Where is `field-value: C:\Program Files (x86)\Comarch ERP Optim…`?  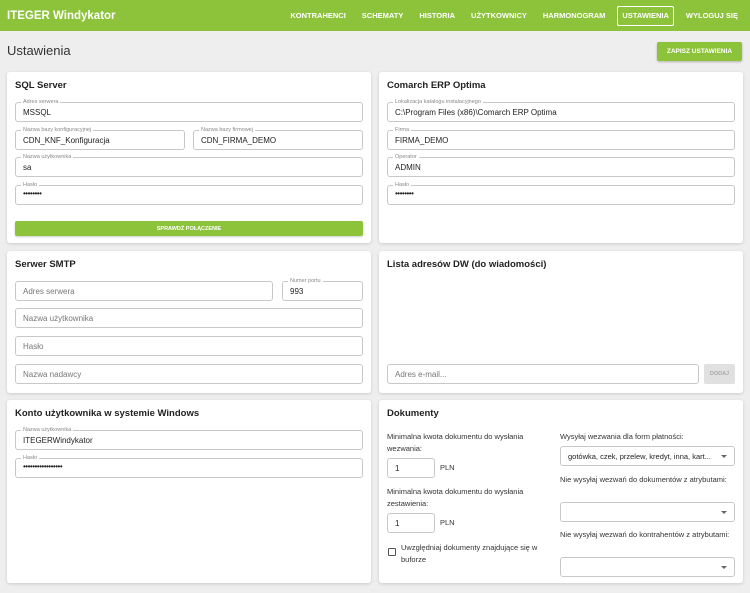 field-value: C:\Program Files (x86)\Comarch ERP Optim… is located at coordinates (476, 112).